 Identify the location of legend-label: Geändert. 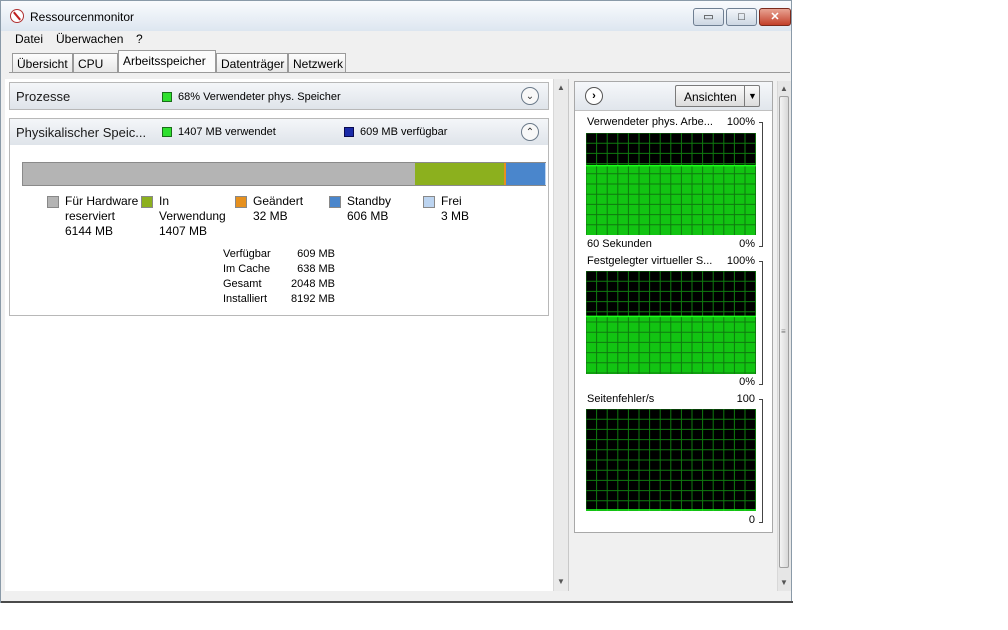
(278, 201).